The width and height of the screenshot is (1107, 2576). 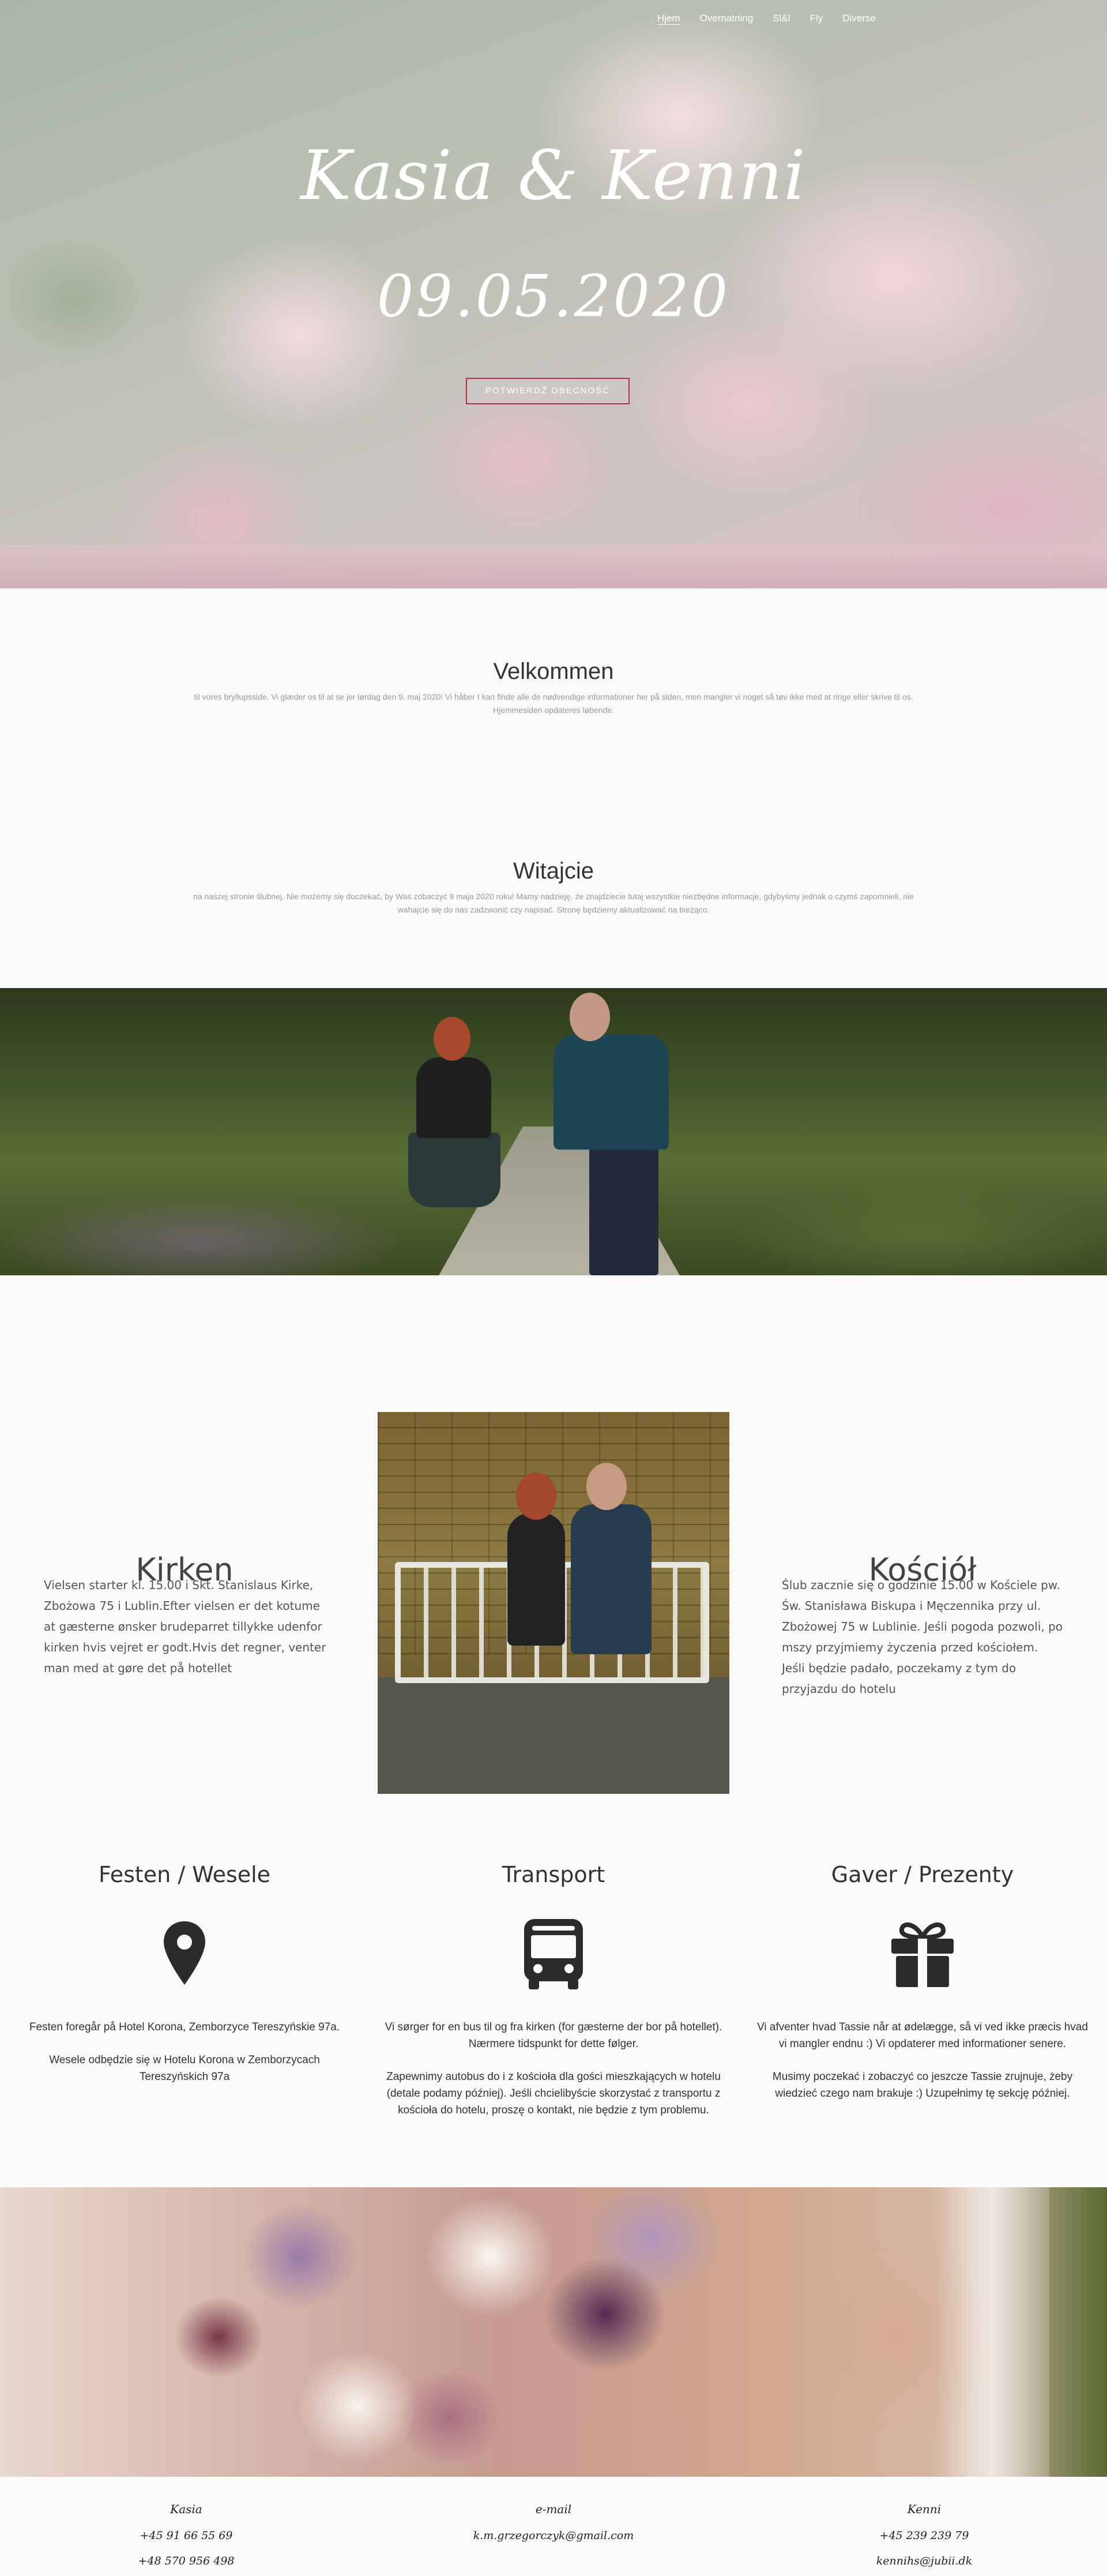 What do you see at coordinates (859, 19) in the screenshot?
I see `nav-item-diverse: Diverse` at bounding box center [859, 19].